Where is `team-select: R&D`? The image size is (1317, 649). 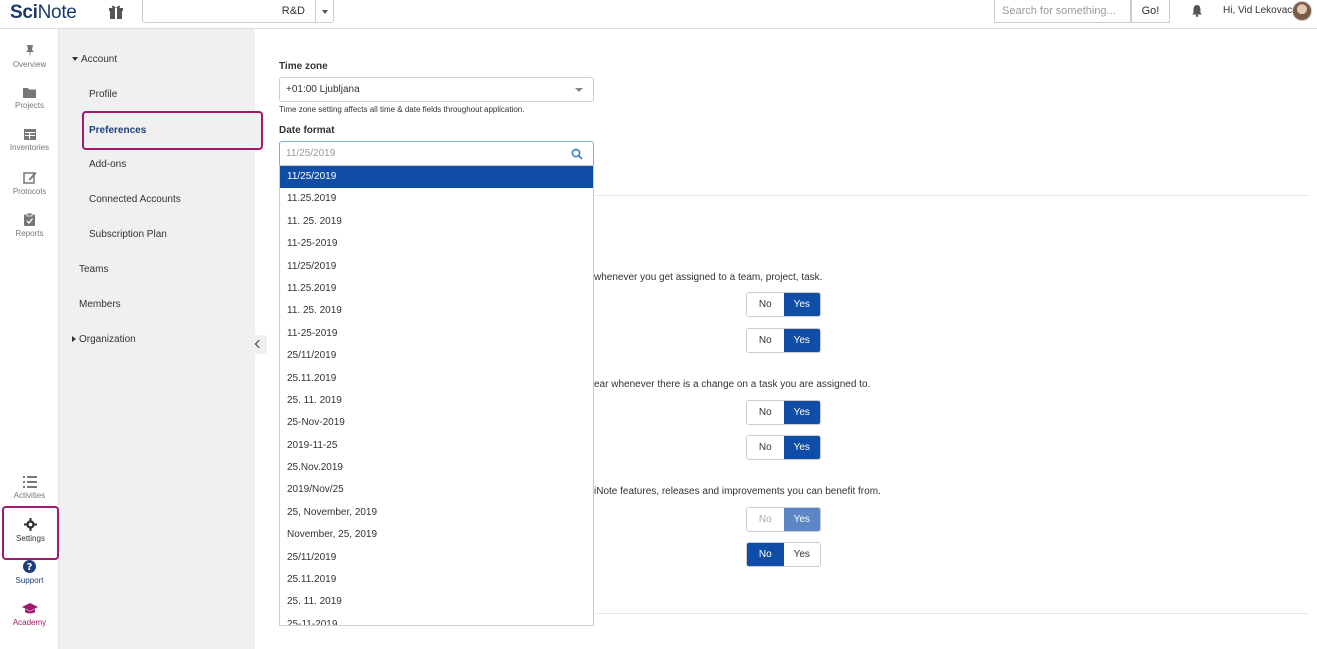 team-select: R&D is located at coordinates (238, 11).